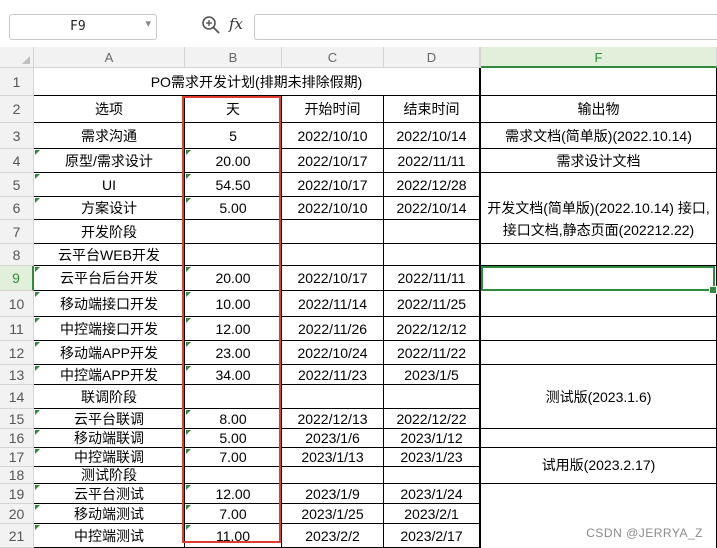 The width and height of the screenshot is (717, 548). I want to click on cell-b9: 20.00, so click(233, 278).